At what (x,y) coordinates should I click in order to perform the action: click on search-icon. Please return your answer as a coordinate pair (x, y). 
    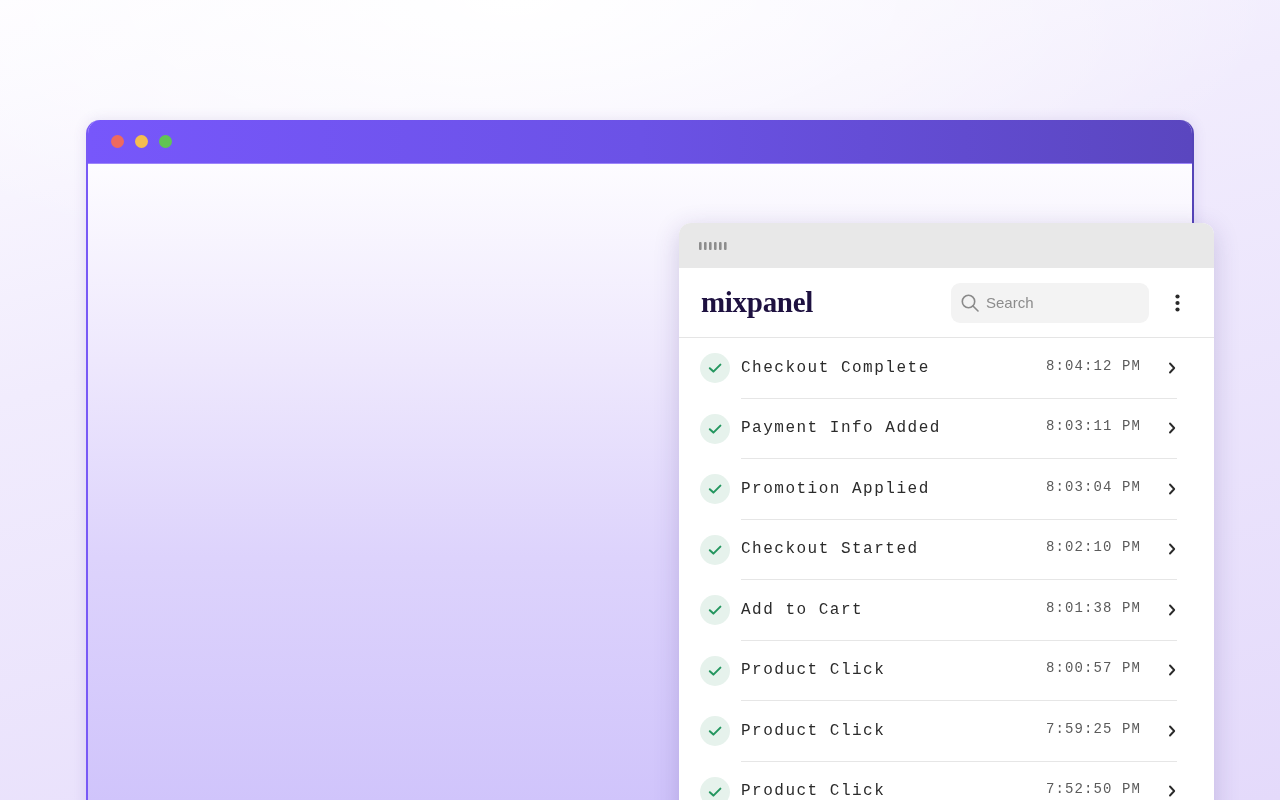
    Looking at the image, I should click on (970, 302).